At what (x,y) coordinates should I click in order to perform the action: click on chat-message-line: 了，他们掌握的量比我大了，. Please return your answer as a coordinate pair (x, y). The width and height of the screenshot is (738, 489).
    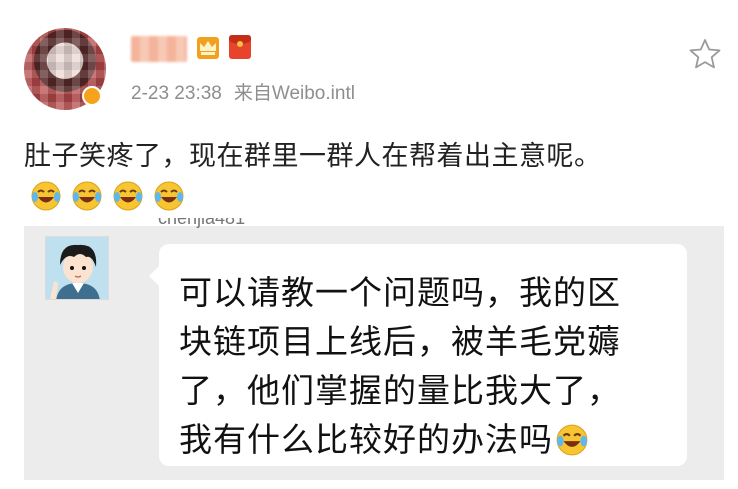
    Looking at the image, I should click on (400, 390).